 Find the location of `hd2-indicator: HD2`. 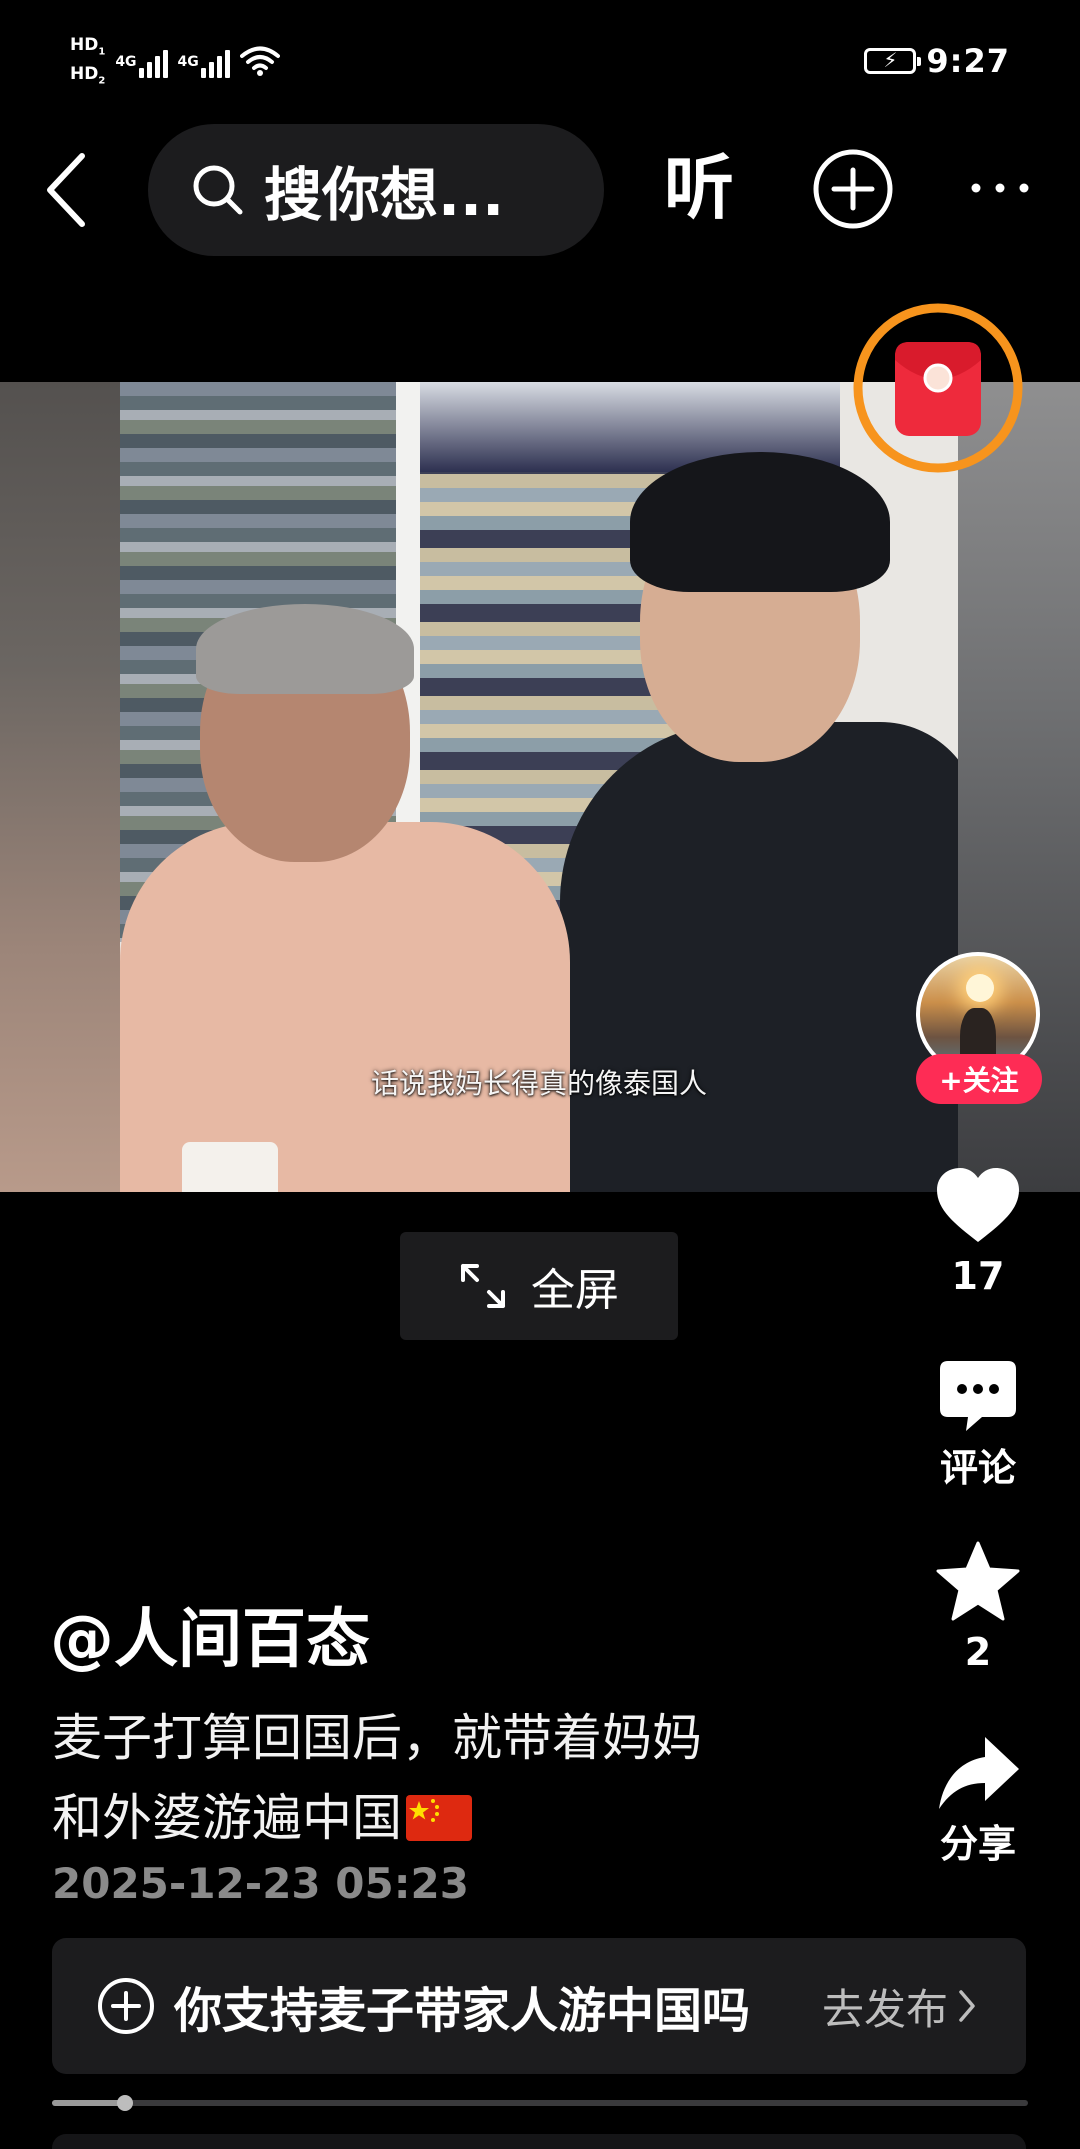

hd2-indicator: HD2 is located at coordinates (88, 75).